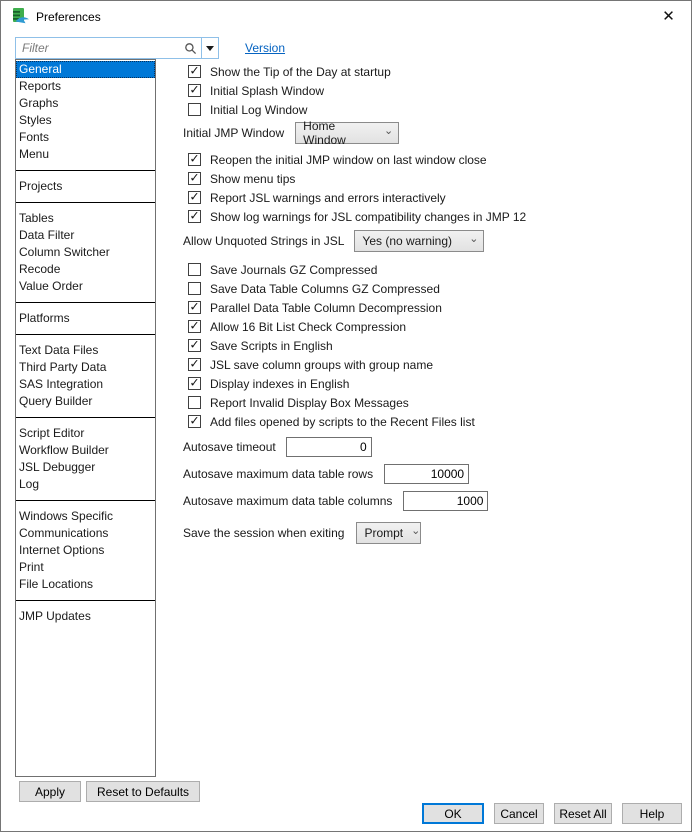  I want to click on autosave-max-columns-label: Autosave maximum data table columns, so click(288, 501).